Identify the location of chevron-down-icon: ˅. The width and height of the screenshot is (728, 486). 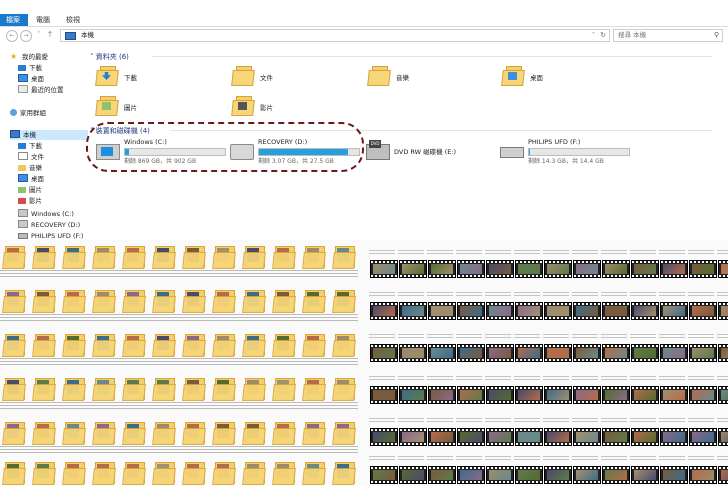
(39, 35).